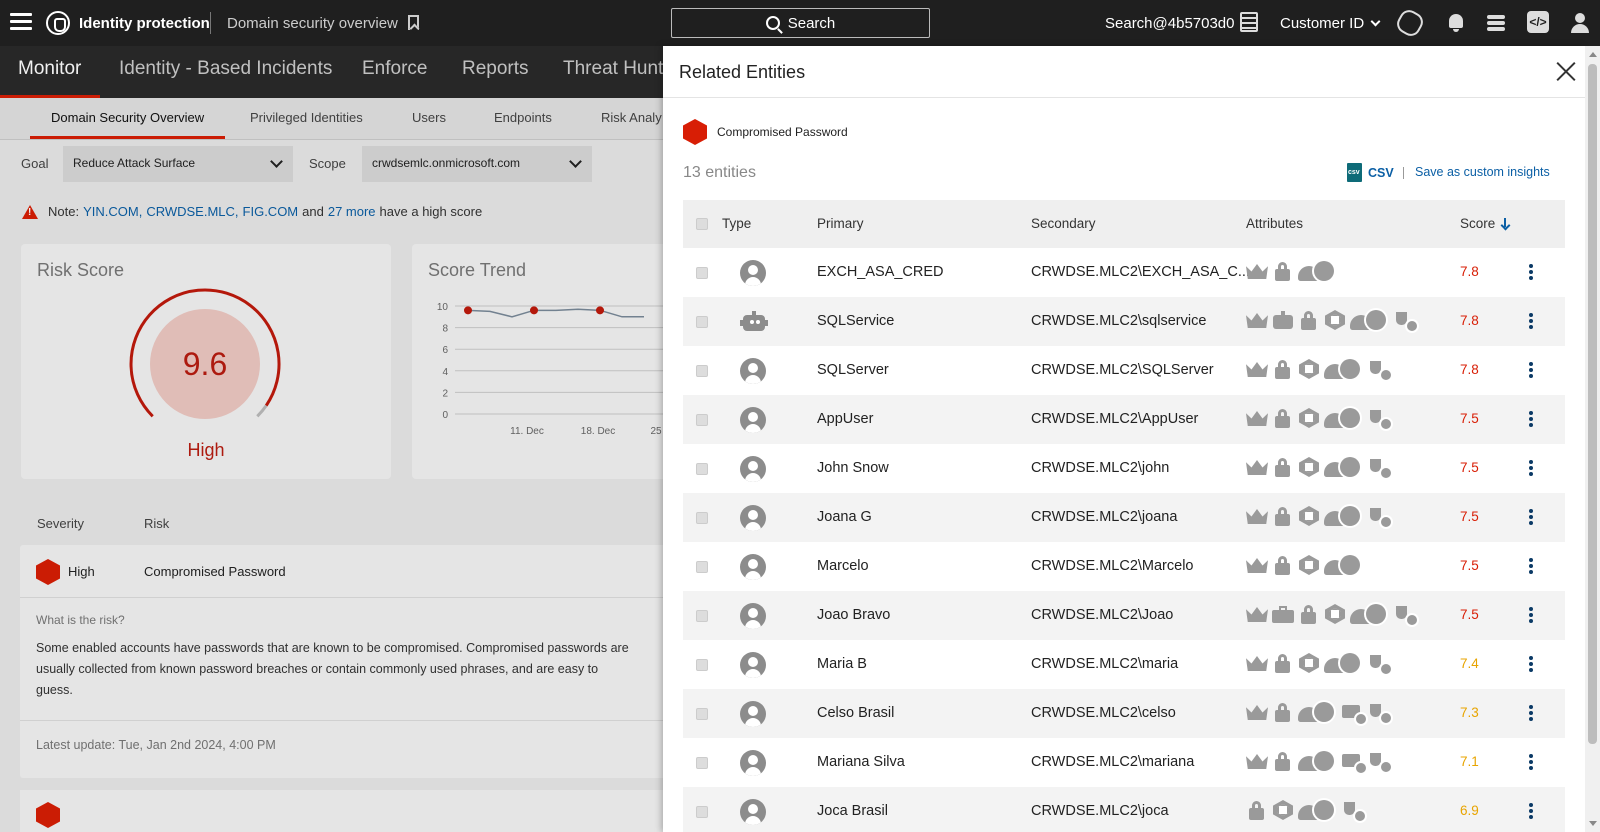 This screenshot has width=1600, height=832. Describe the element at coordinates (523, 117) in the screenshot. I see `subtab-endpoints: Endpoints` at that location.